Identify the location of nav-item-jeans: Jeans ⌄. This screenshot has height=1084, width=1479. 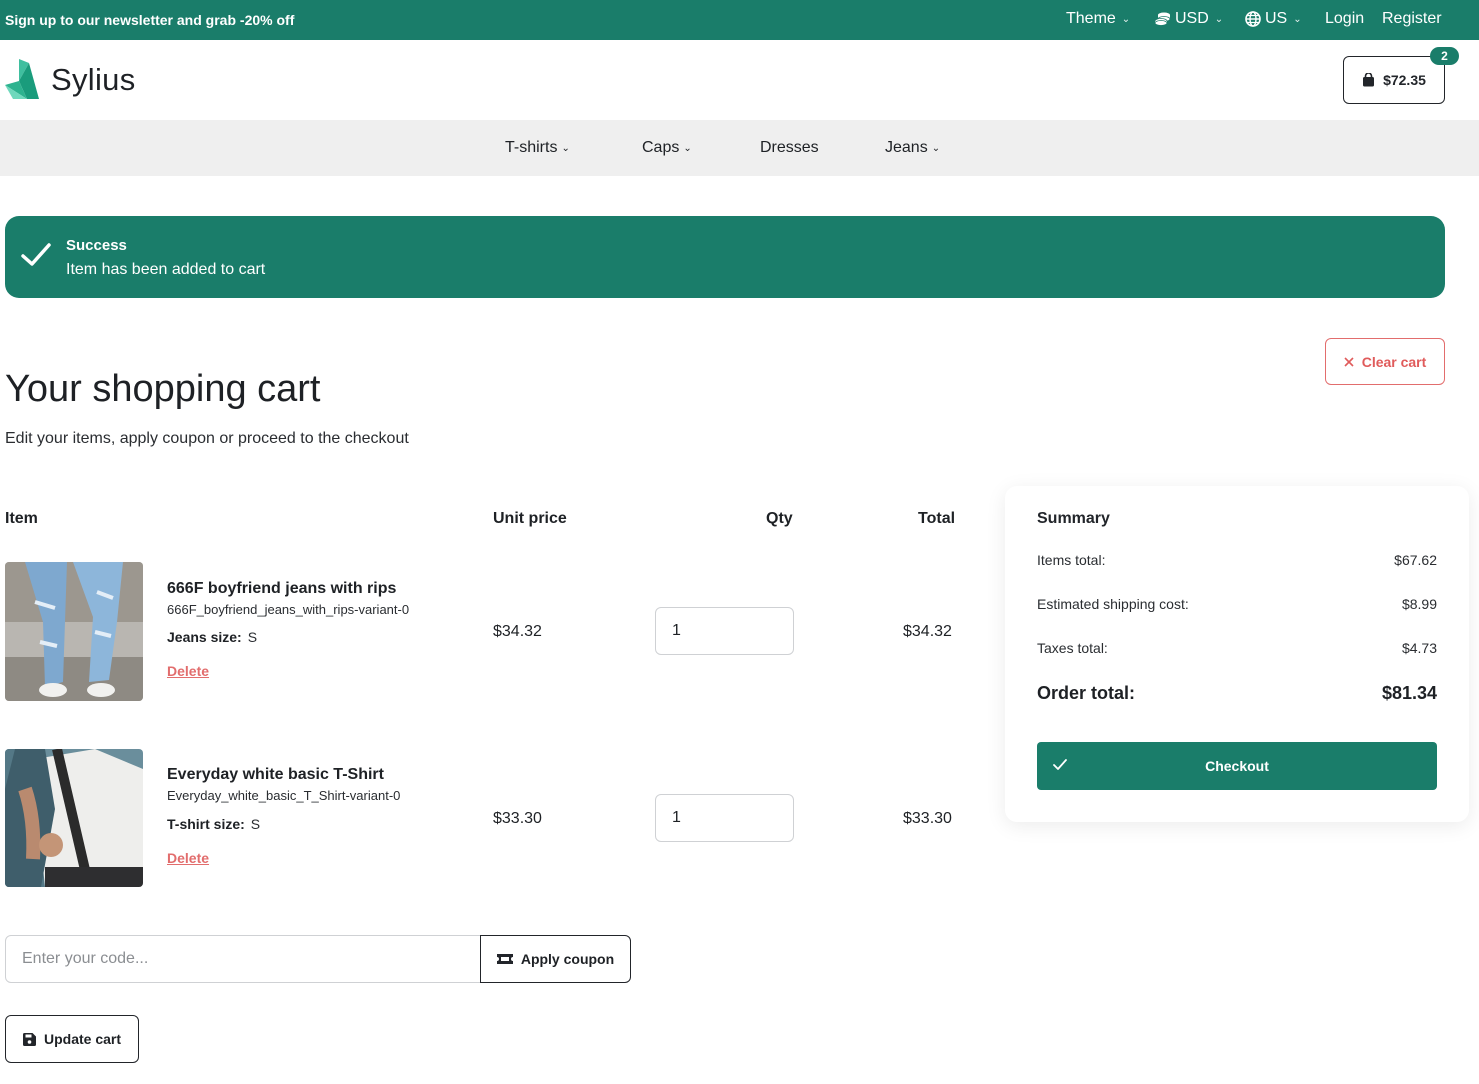
(912, 148).